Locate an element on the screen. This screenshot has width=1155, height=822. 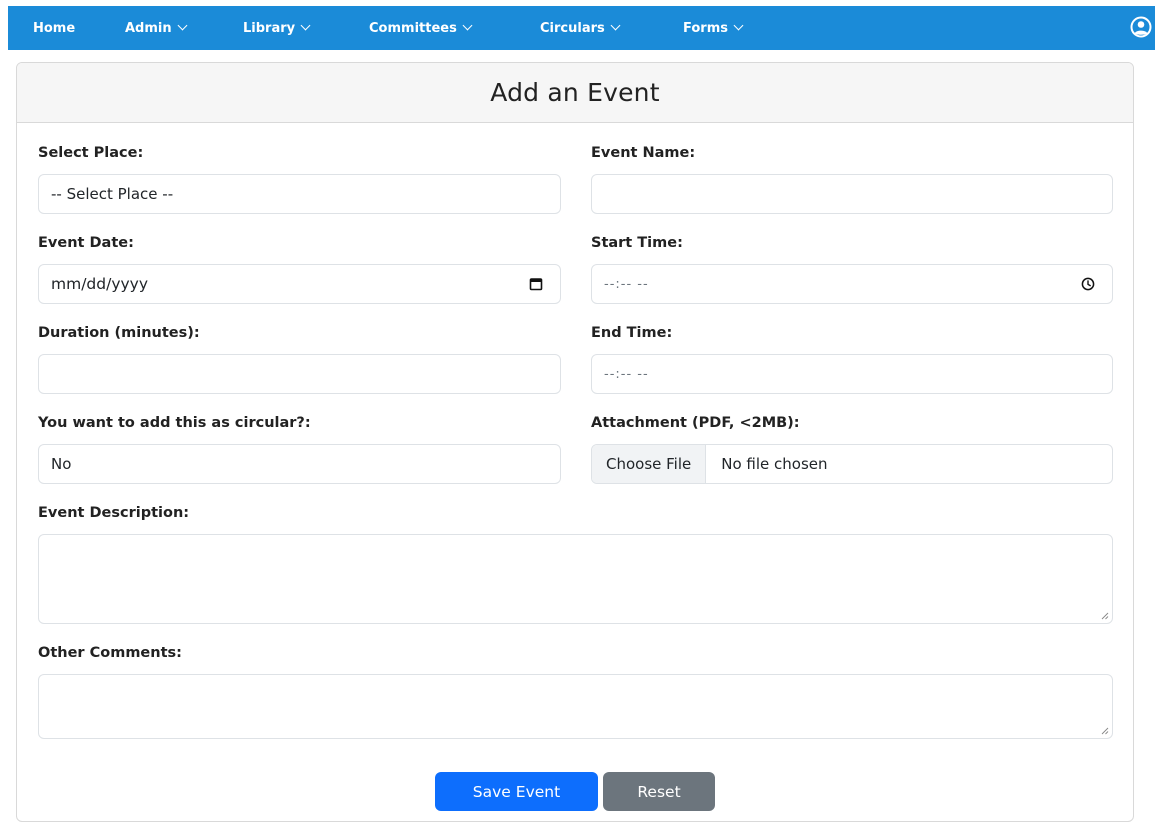
reset-button: Reset is located at coordinates (659, 791).